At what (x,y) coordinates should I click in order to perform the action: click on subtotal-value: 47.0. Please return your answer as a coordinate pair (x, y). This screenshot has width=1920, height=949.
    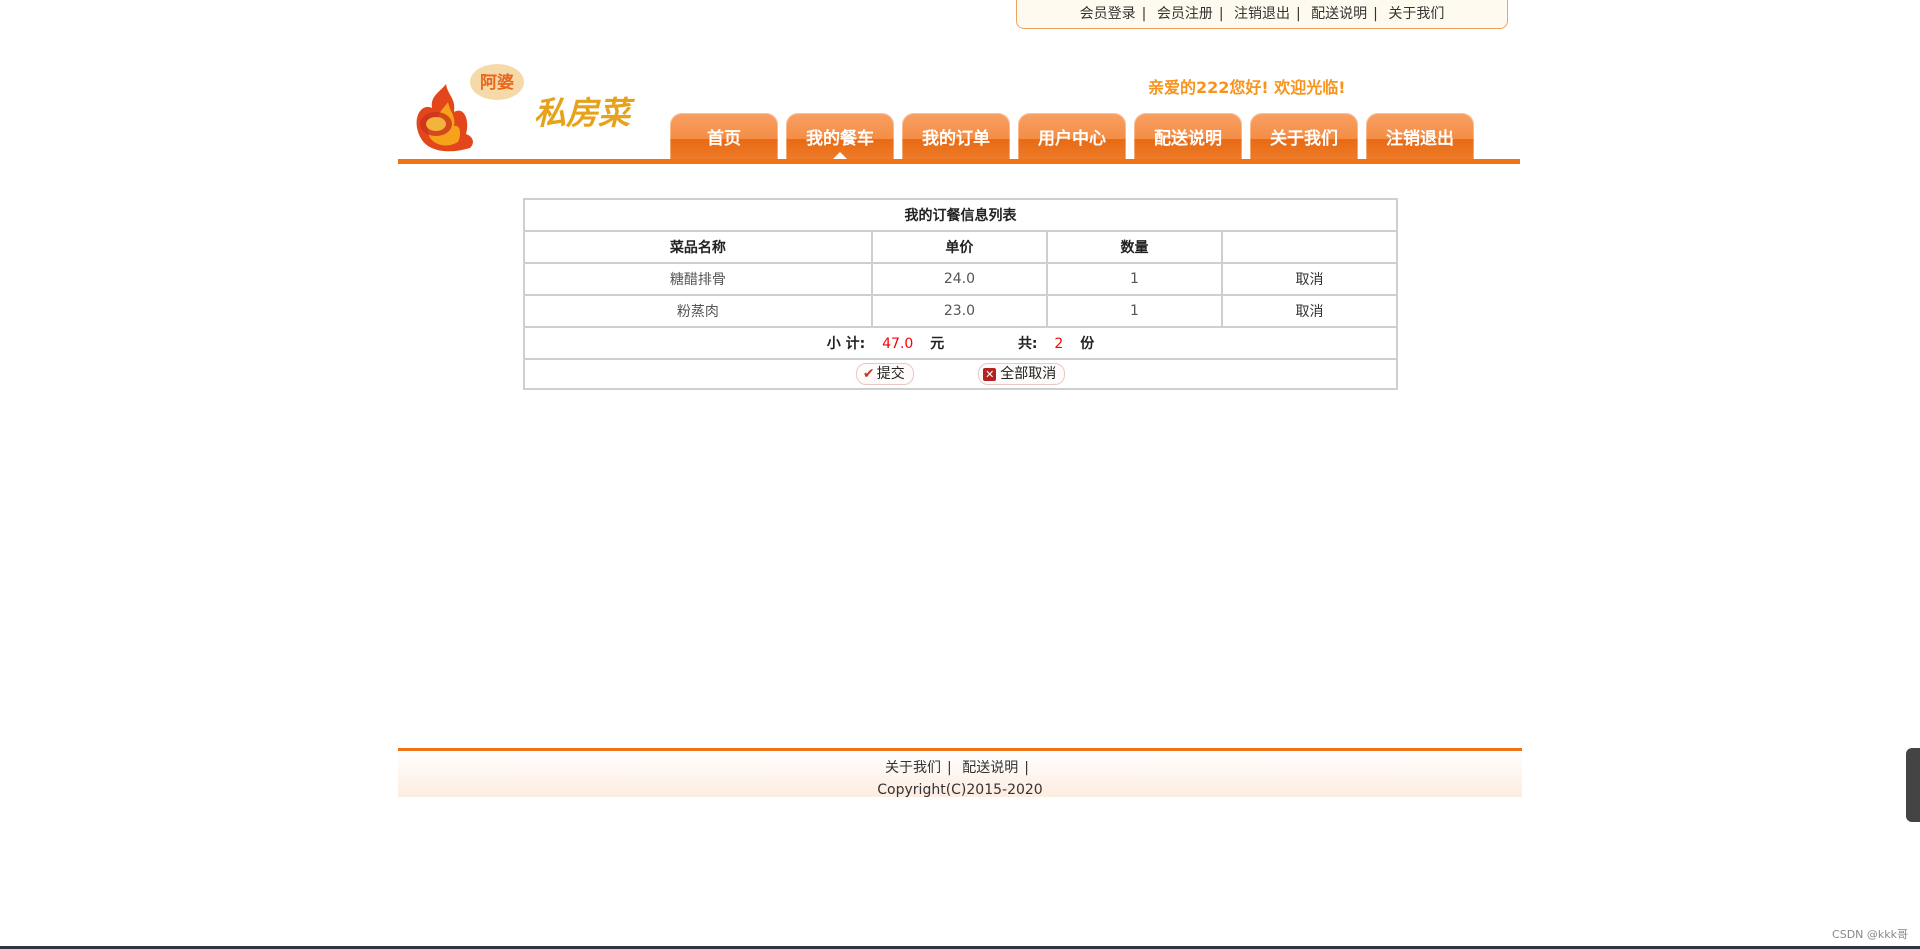
    Looking at the image, I should click on (898, 344).